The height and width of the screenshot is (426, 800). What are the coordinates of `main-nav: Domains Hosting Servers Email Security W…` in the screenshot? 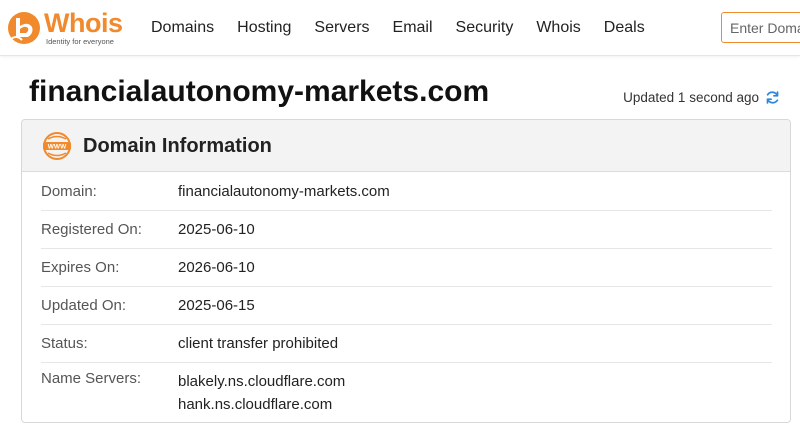 It's located at (409, 28).